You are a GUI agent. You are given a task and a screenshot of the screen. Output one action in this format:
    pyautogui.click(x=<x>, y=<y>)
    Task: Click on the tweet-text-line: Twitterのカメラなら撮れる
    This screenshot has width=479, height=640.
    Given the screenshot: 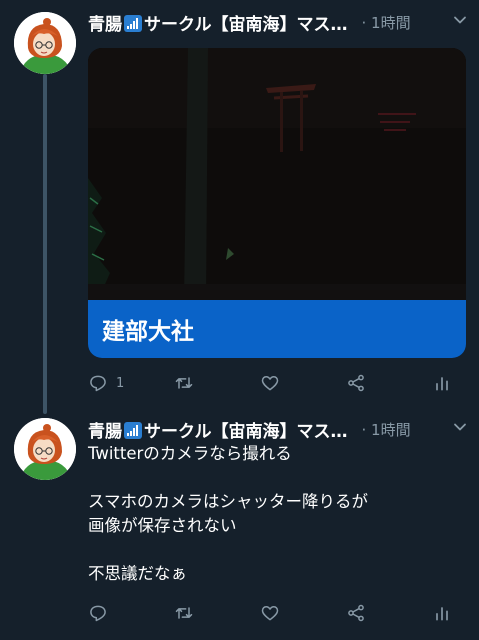 What is the action you would take?
    pyautogui.click(x=190, y=453)
    